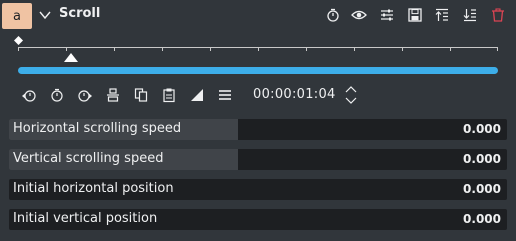 The height and width of the screenshot is (241, 516). I want to click on copy-icon, so click(141, 95).